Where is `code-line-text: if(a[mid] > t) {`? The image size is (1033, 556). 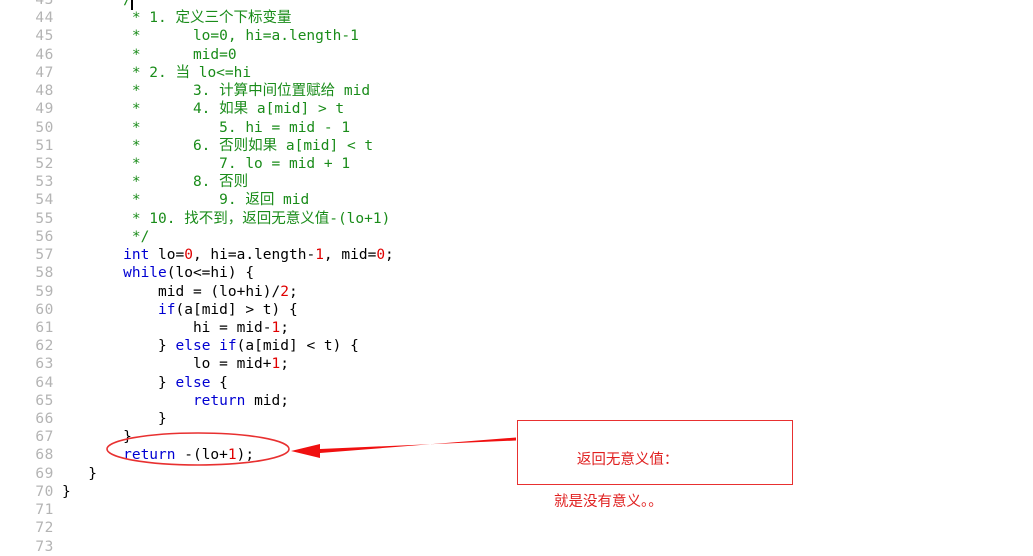
code-line-text: if(a[mid] > t) { is located at coordinates (180, 310).